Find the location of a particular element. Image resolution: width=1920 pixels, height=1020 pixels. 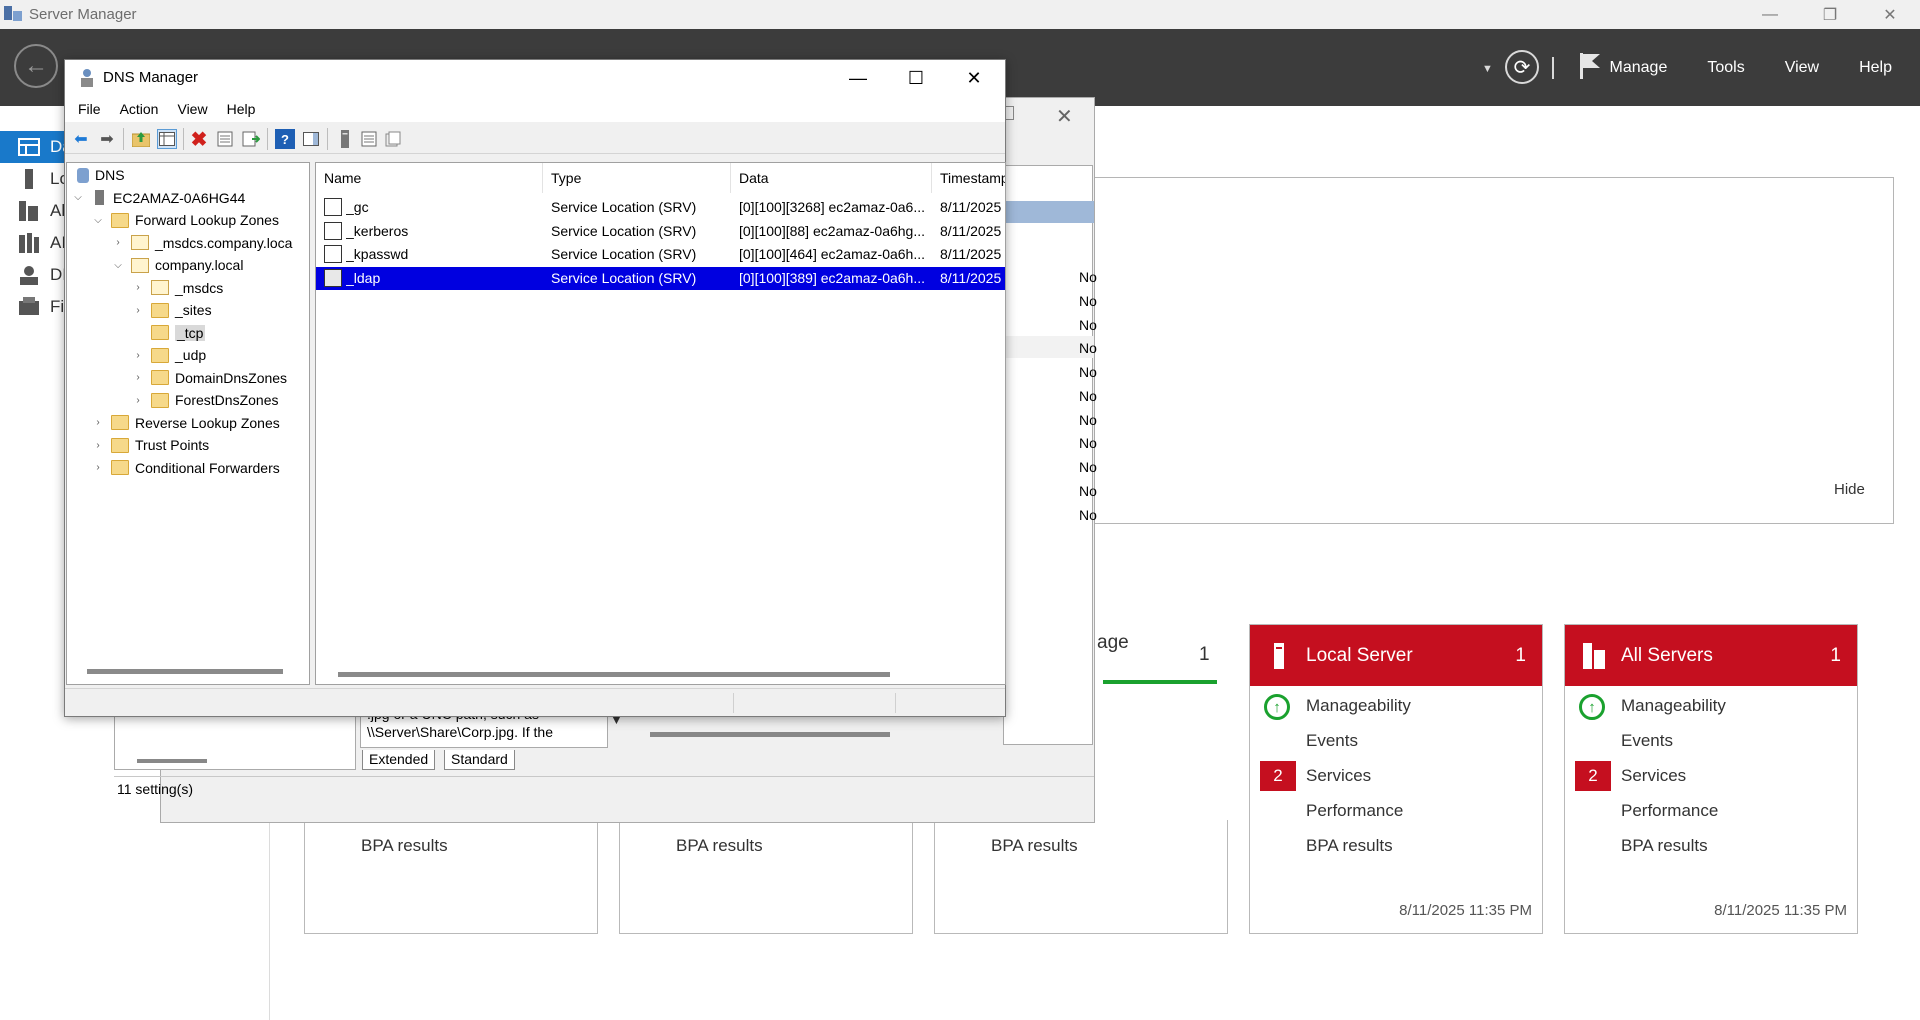

properties-icon is located at coordinates (225, 139).